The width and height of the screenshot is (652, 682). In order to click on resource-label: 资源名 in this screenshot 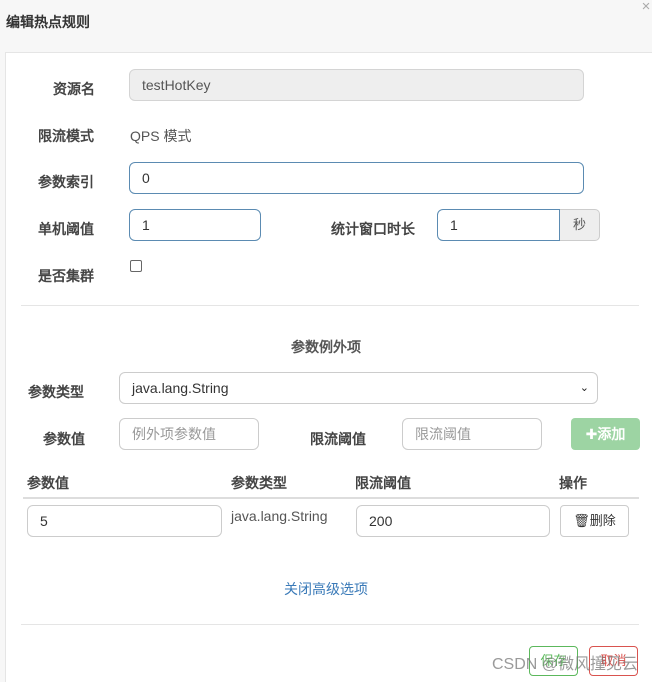, I will do `click(74, 89)`.